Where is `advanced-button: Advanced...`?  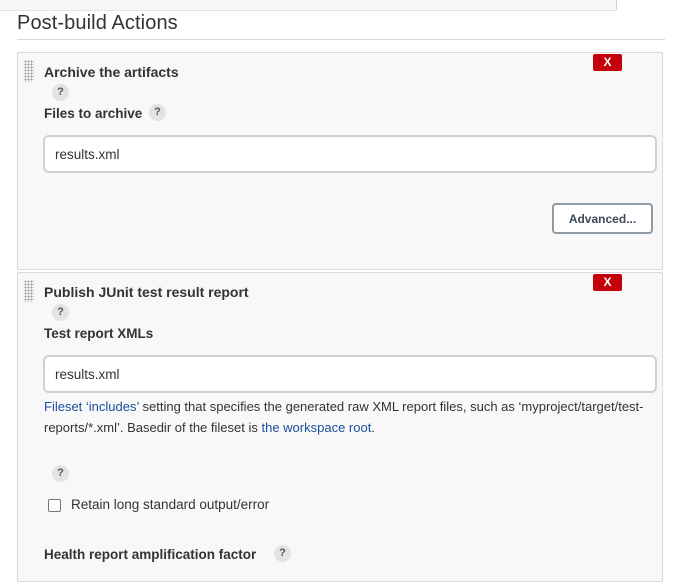 advanced-button: Advanced... is located at coordinates (602, 218).